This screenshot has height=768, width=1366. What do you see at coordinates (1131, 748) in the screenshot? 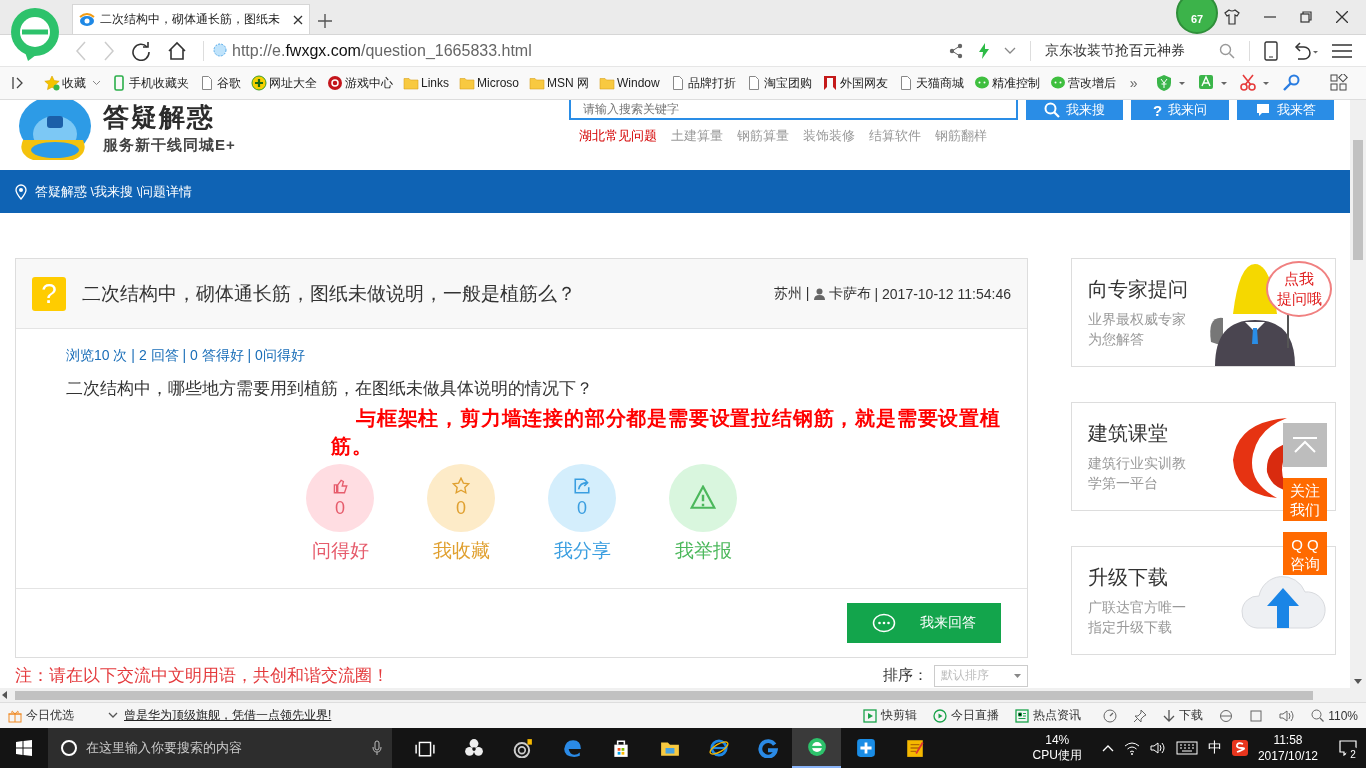
I see `wifi-icon` at bounding box center [1131, 748].